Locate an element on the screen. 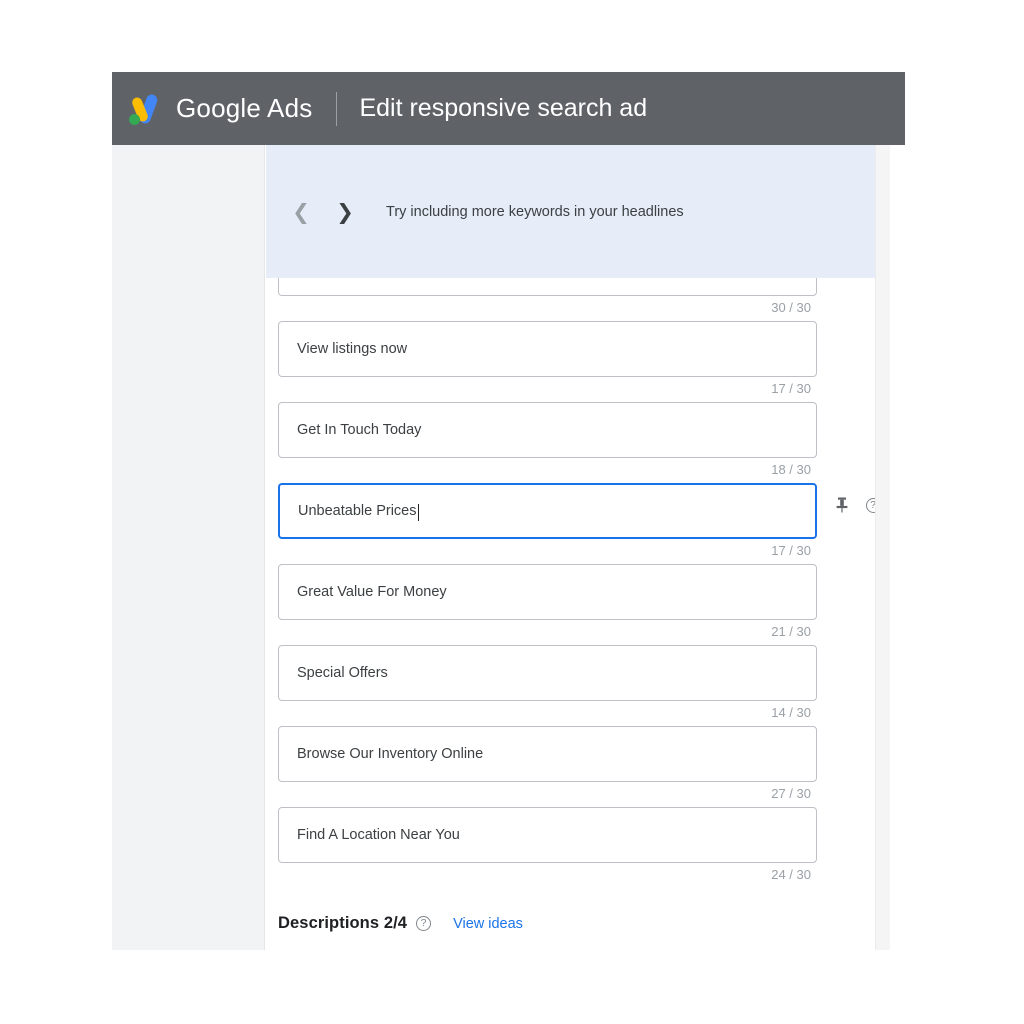  header-divider is located at coordinates (337, 108).